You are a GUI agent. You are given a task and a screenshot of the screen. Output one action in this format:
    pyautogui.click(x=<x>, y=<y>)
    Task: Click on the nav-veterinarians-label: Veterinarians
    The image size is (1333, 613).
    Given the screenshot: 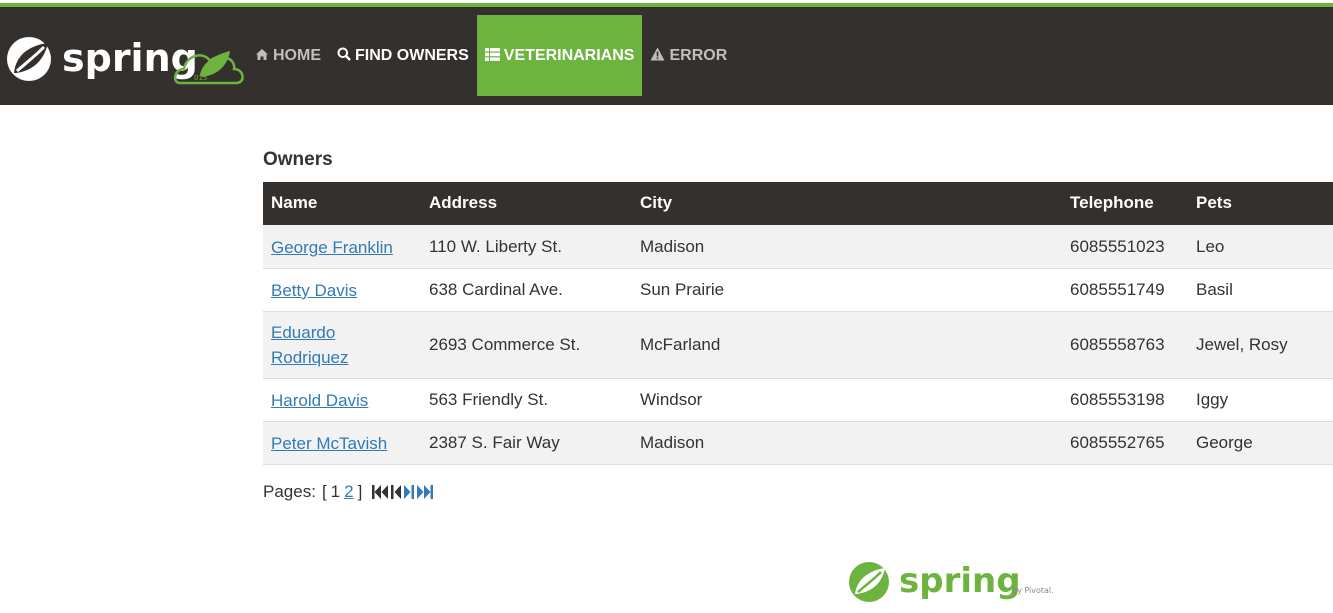 What is the action you would take?
    pyautogui.click(x=569, y=55)
    